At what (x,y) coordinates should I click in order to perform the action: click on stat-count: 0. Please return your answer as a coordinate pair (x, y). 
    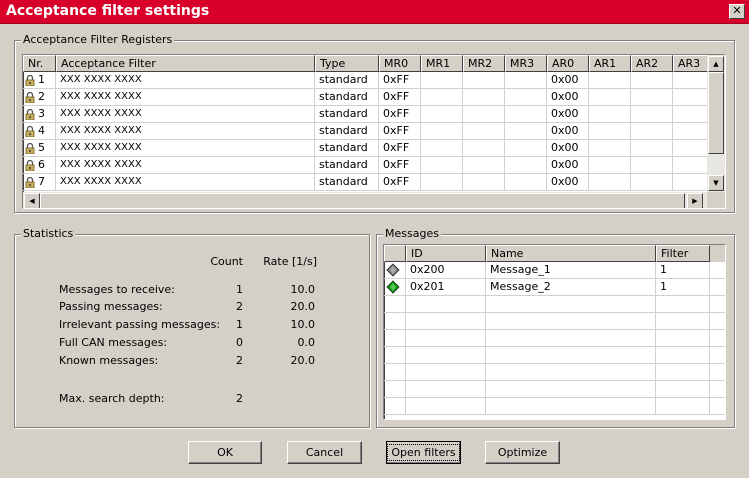
    Looking at the image, I should click on (239, 342).